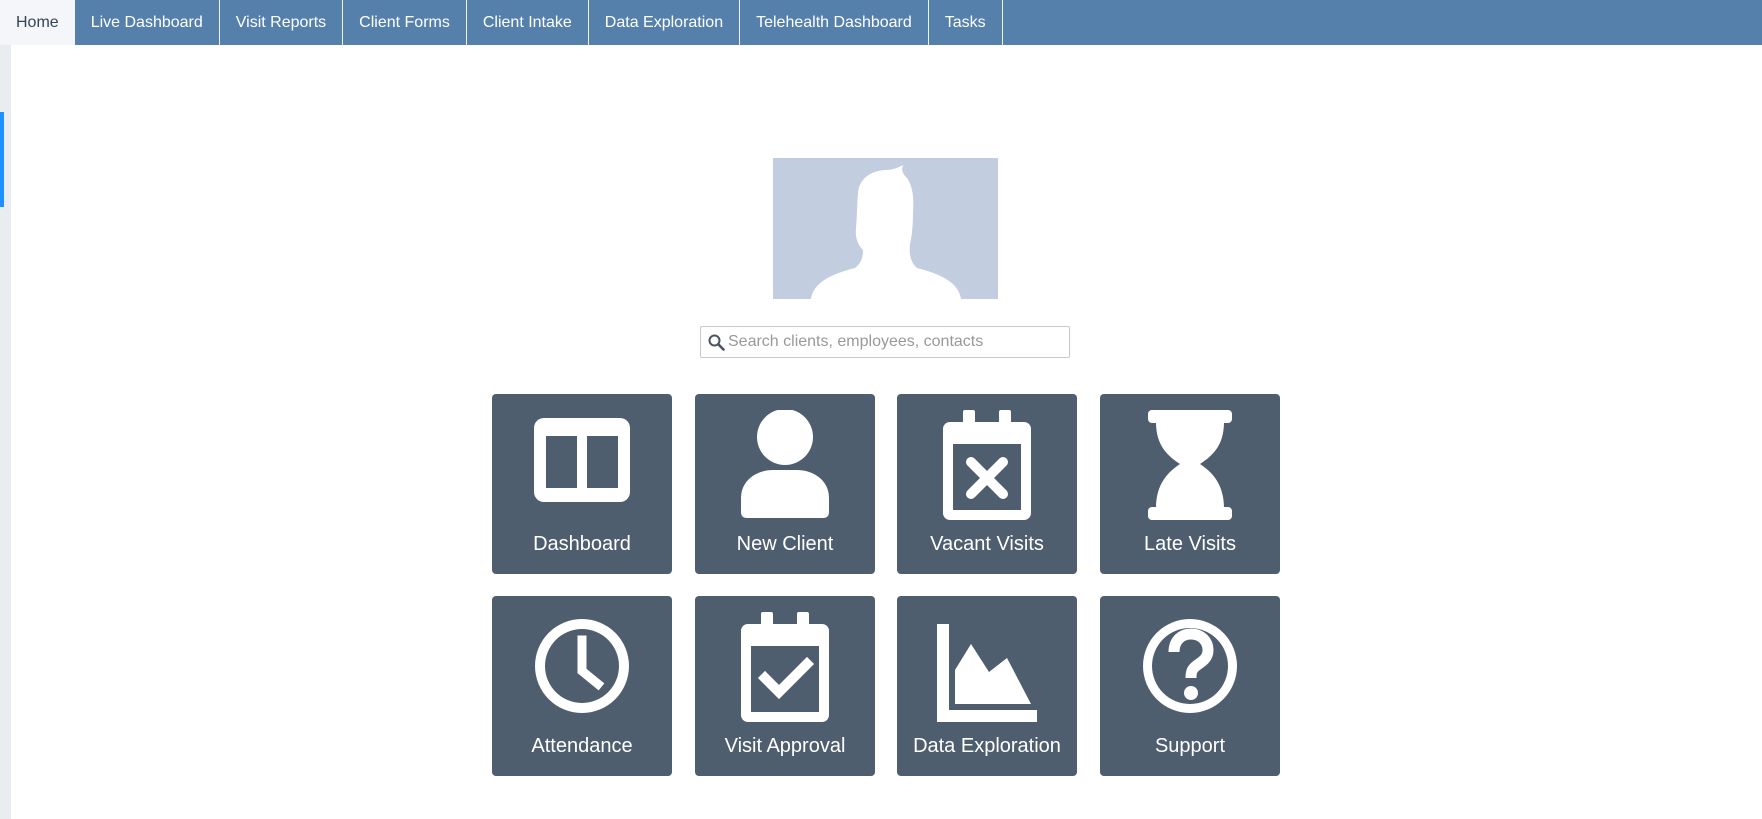 The width and height of the screenshot is (1762, 819). Describe the element at coordinates (716, 342) in the screenshot. I see `search-icon` at that location.